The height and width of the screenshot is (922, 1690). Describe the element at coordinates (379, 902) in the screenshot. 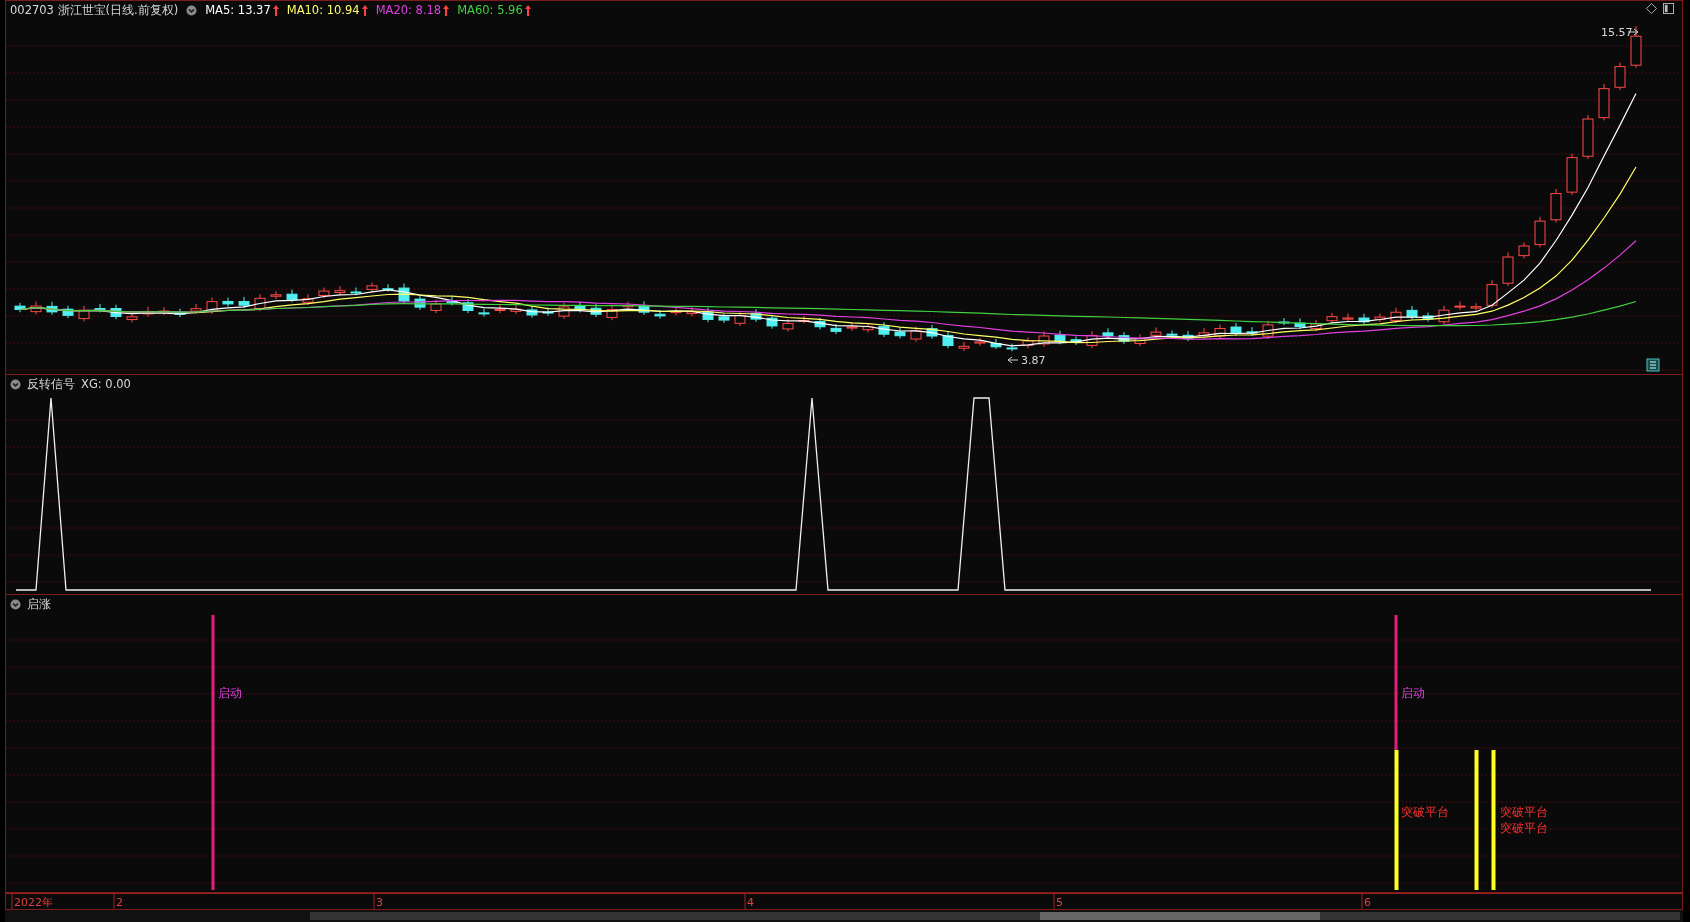

I see `axis-label: 3` at that location.